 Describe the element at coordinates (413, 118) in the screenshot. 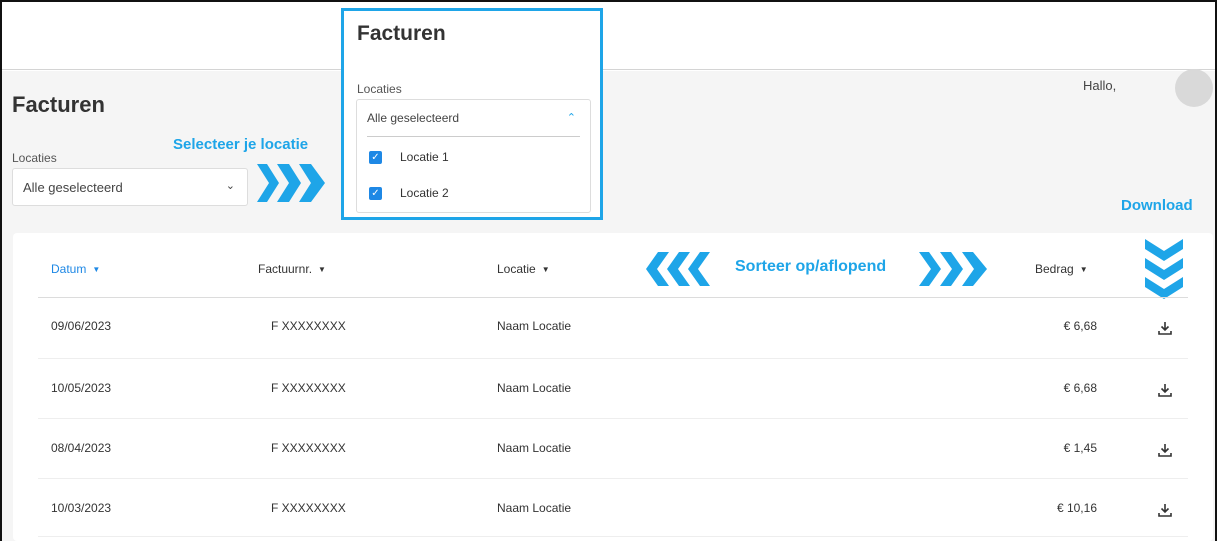

I see `popup-select-value: Alle geselecteerd` at that location.